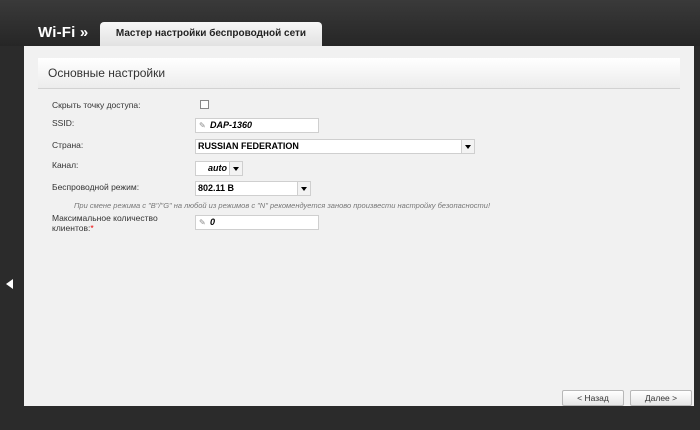 The image size is (700, 430). What do you see at coordinates (335, 146) in the screenshot?
I see `country-select: RUSSIAN FEDERATION` at bounding box center [335, 146].